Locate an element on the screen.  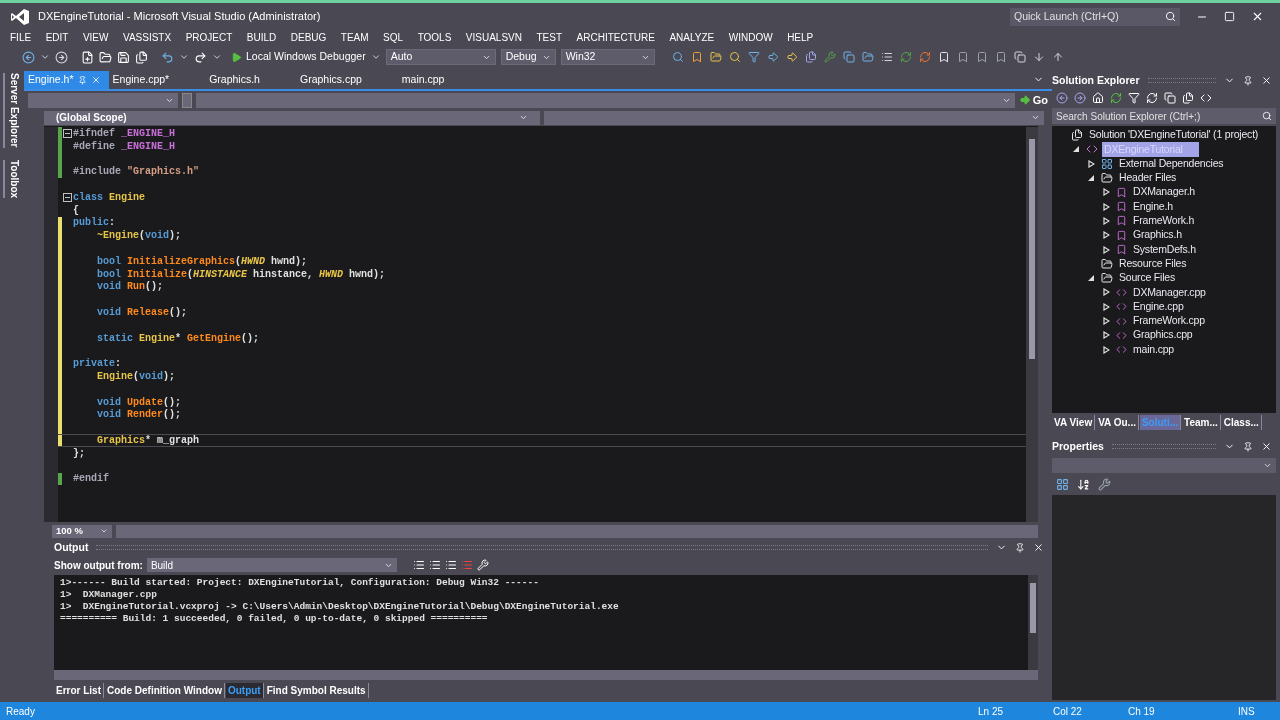
tree-item: Engine.cpp is located at coordinates (1158, 306).